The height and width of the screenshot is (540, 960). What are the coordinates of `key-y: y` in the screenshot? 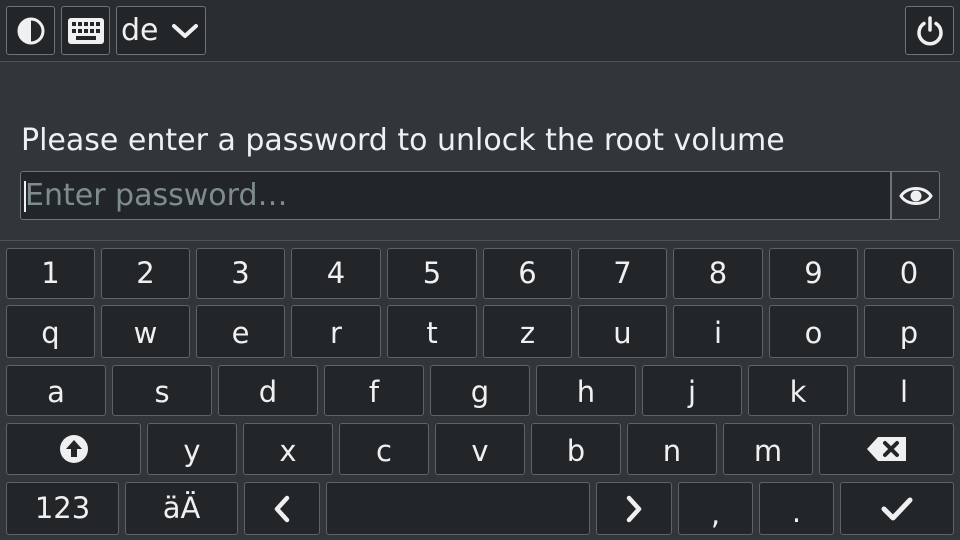 It's located at (192, 449).